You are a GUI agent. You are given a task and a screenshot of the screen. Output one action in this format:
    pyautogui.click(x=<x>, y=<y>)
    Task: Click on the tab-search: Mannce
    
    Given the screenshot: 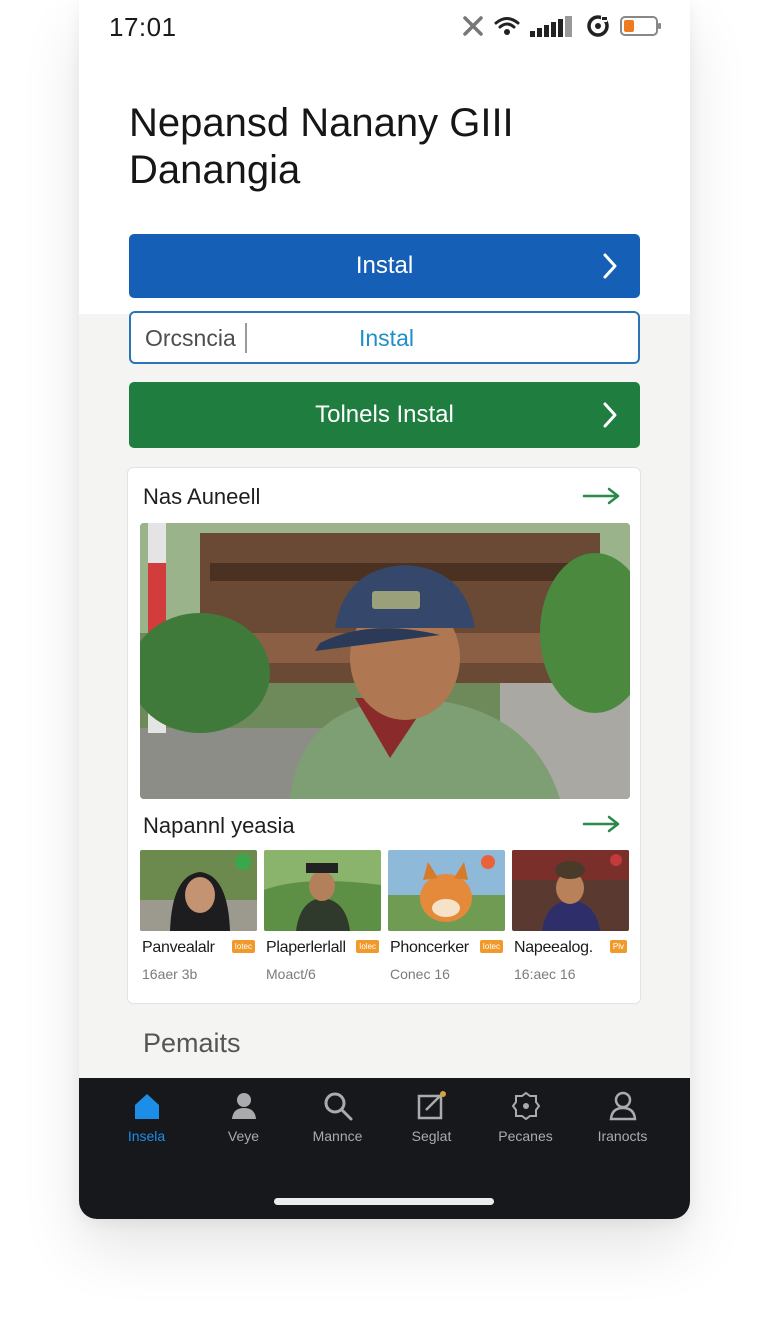 What is the action you would take?
    pyautogui.click(x=337, y=1125)
    